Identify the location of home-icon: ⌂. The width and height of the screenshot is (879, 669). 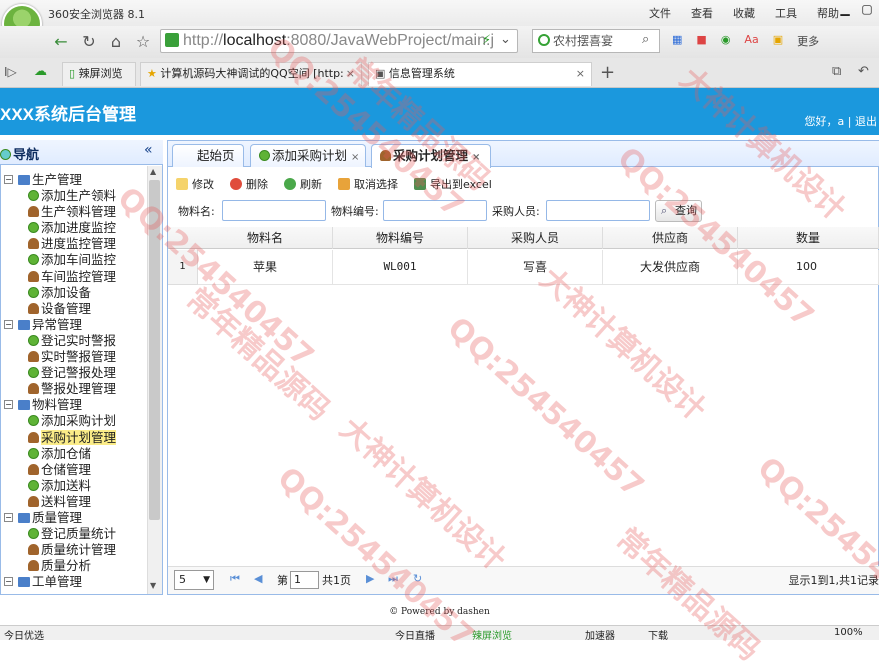
(116, 42).